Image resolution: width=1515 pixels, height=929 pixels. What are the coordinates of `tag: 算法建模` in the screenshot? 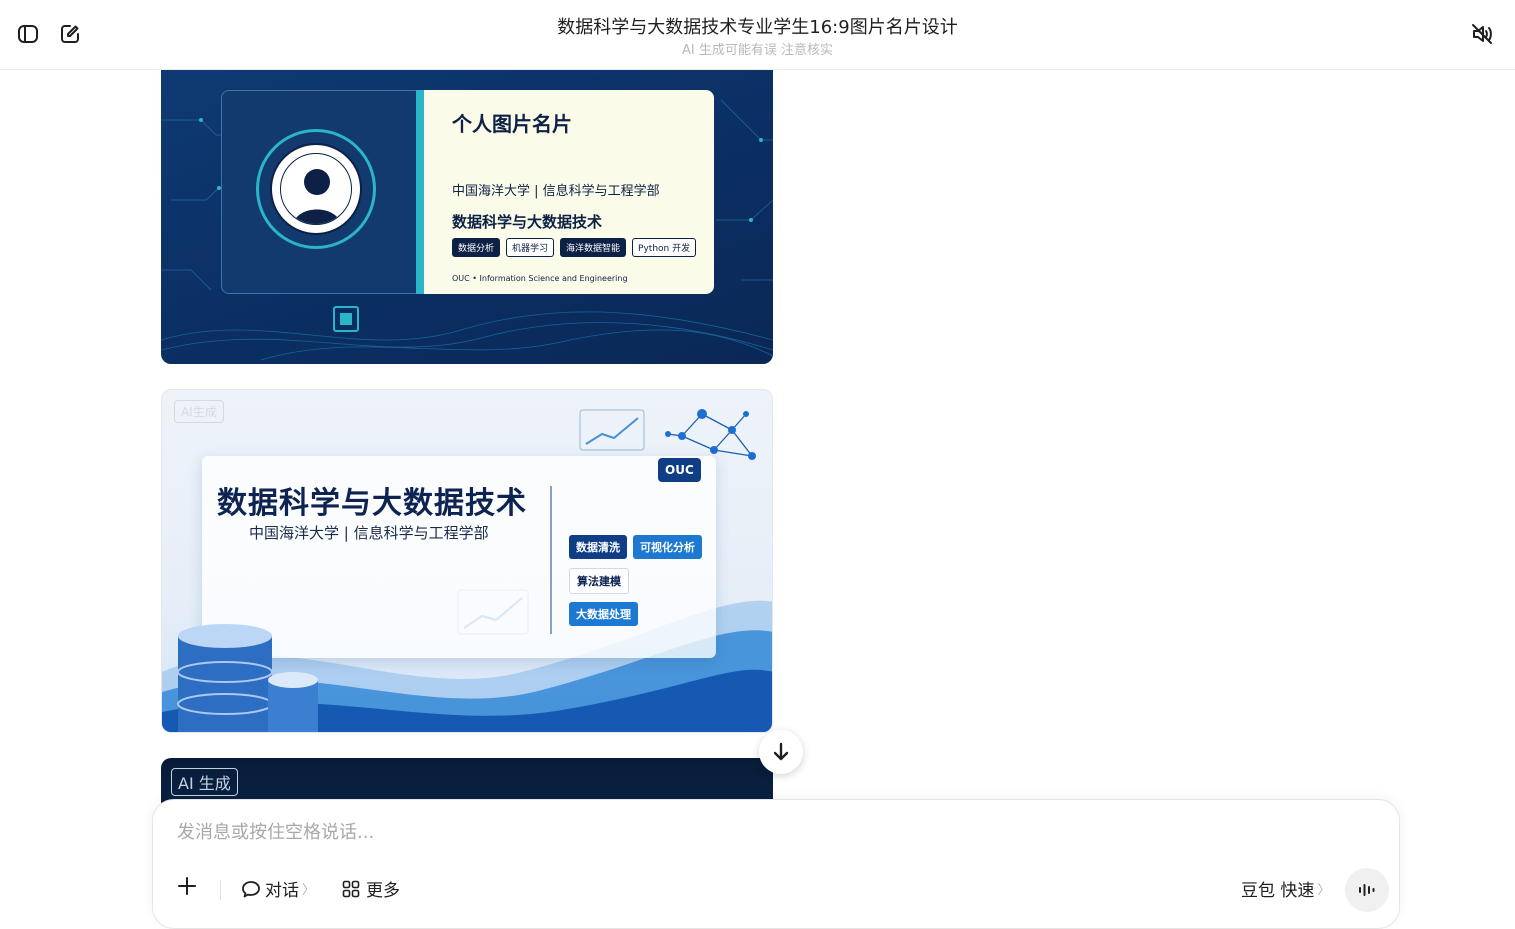 It's located at (599, 581).